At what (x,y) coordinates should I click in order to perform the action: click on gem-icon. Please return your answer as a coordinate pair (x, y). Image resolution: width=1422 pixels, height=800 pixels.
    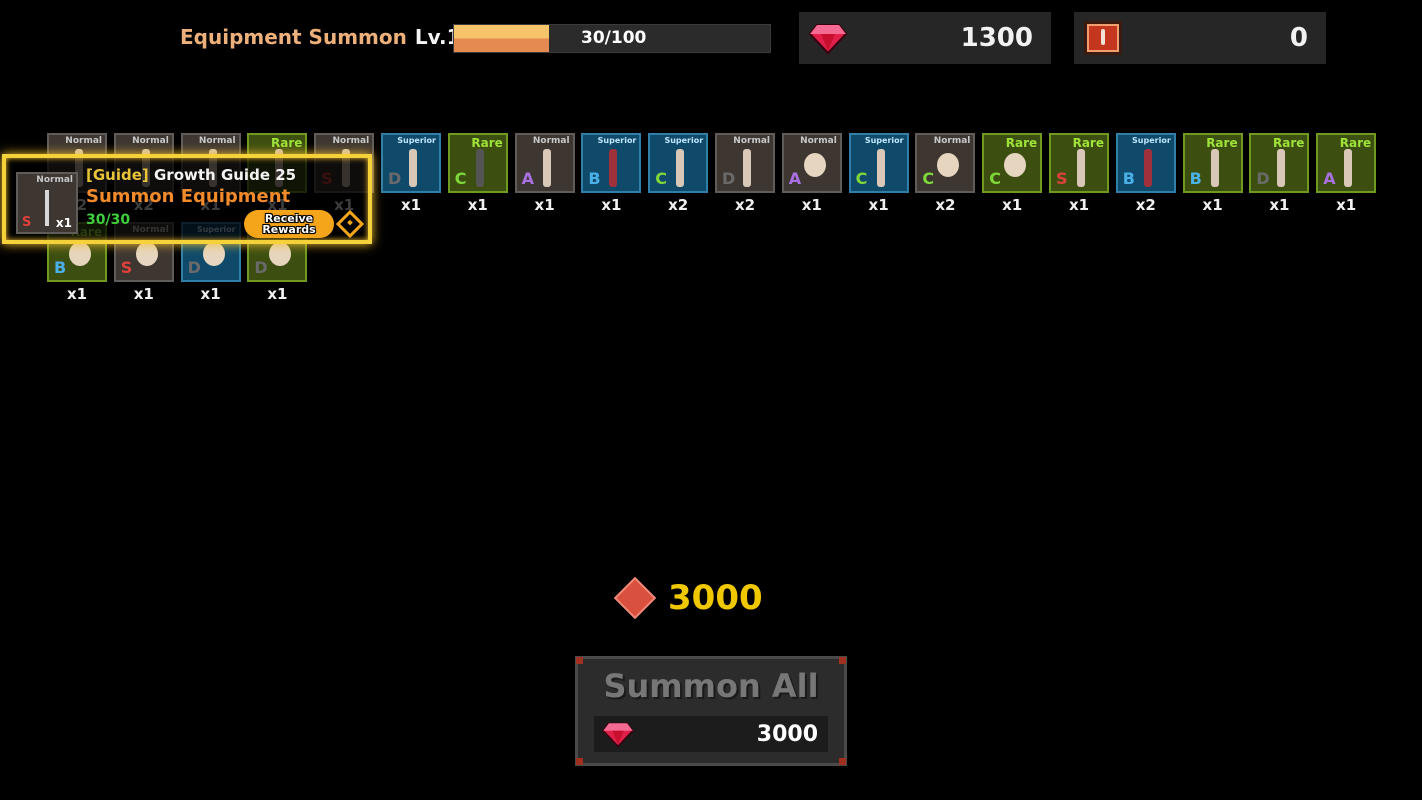
    Looking at the image, I should click on (618, 735).